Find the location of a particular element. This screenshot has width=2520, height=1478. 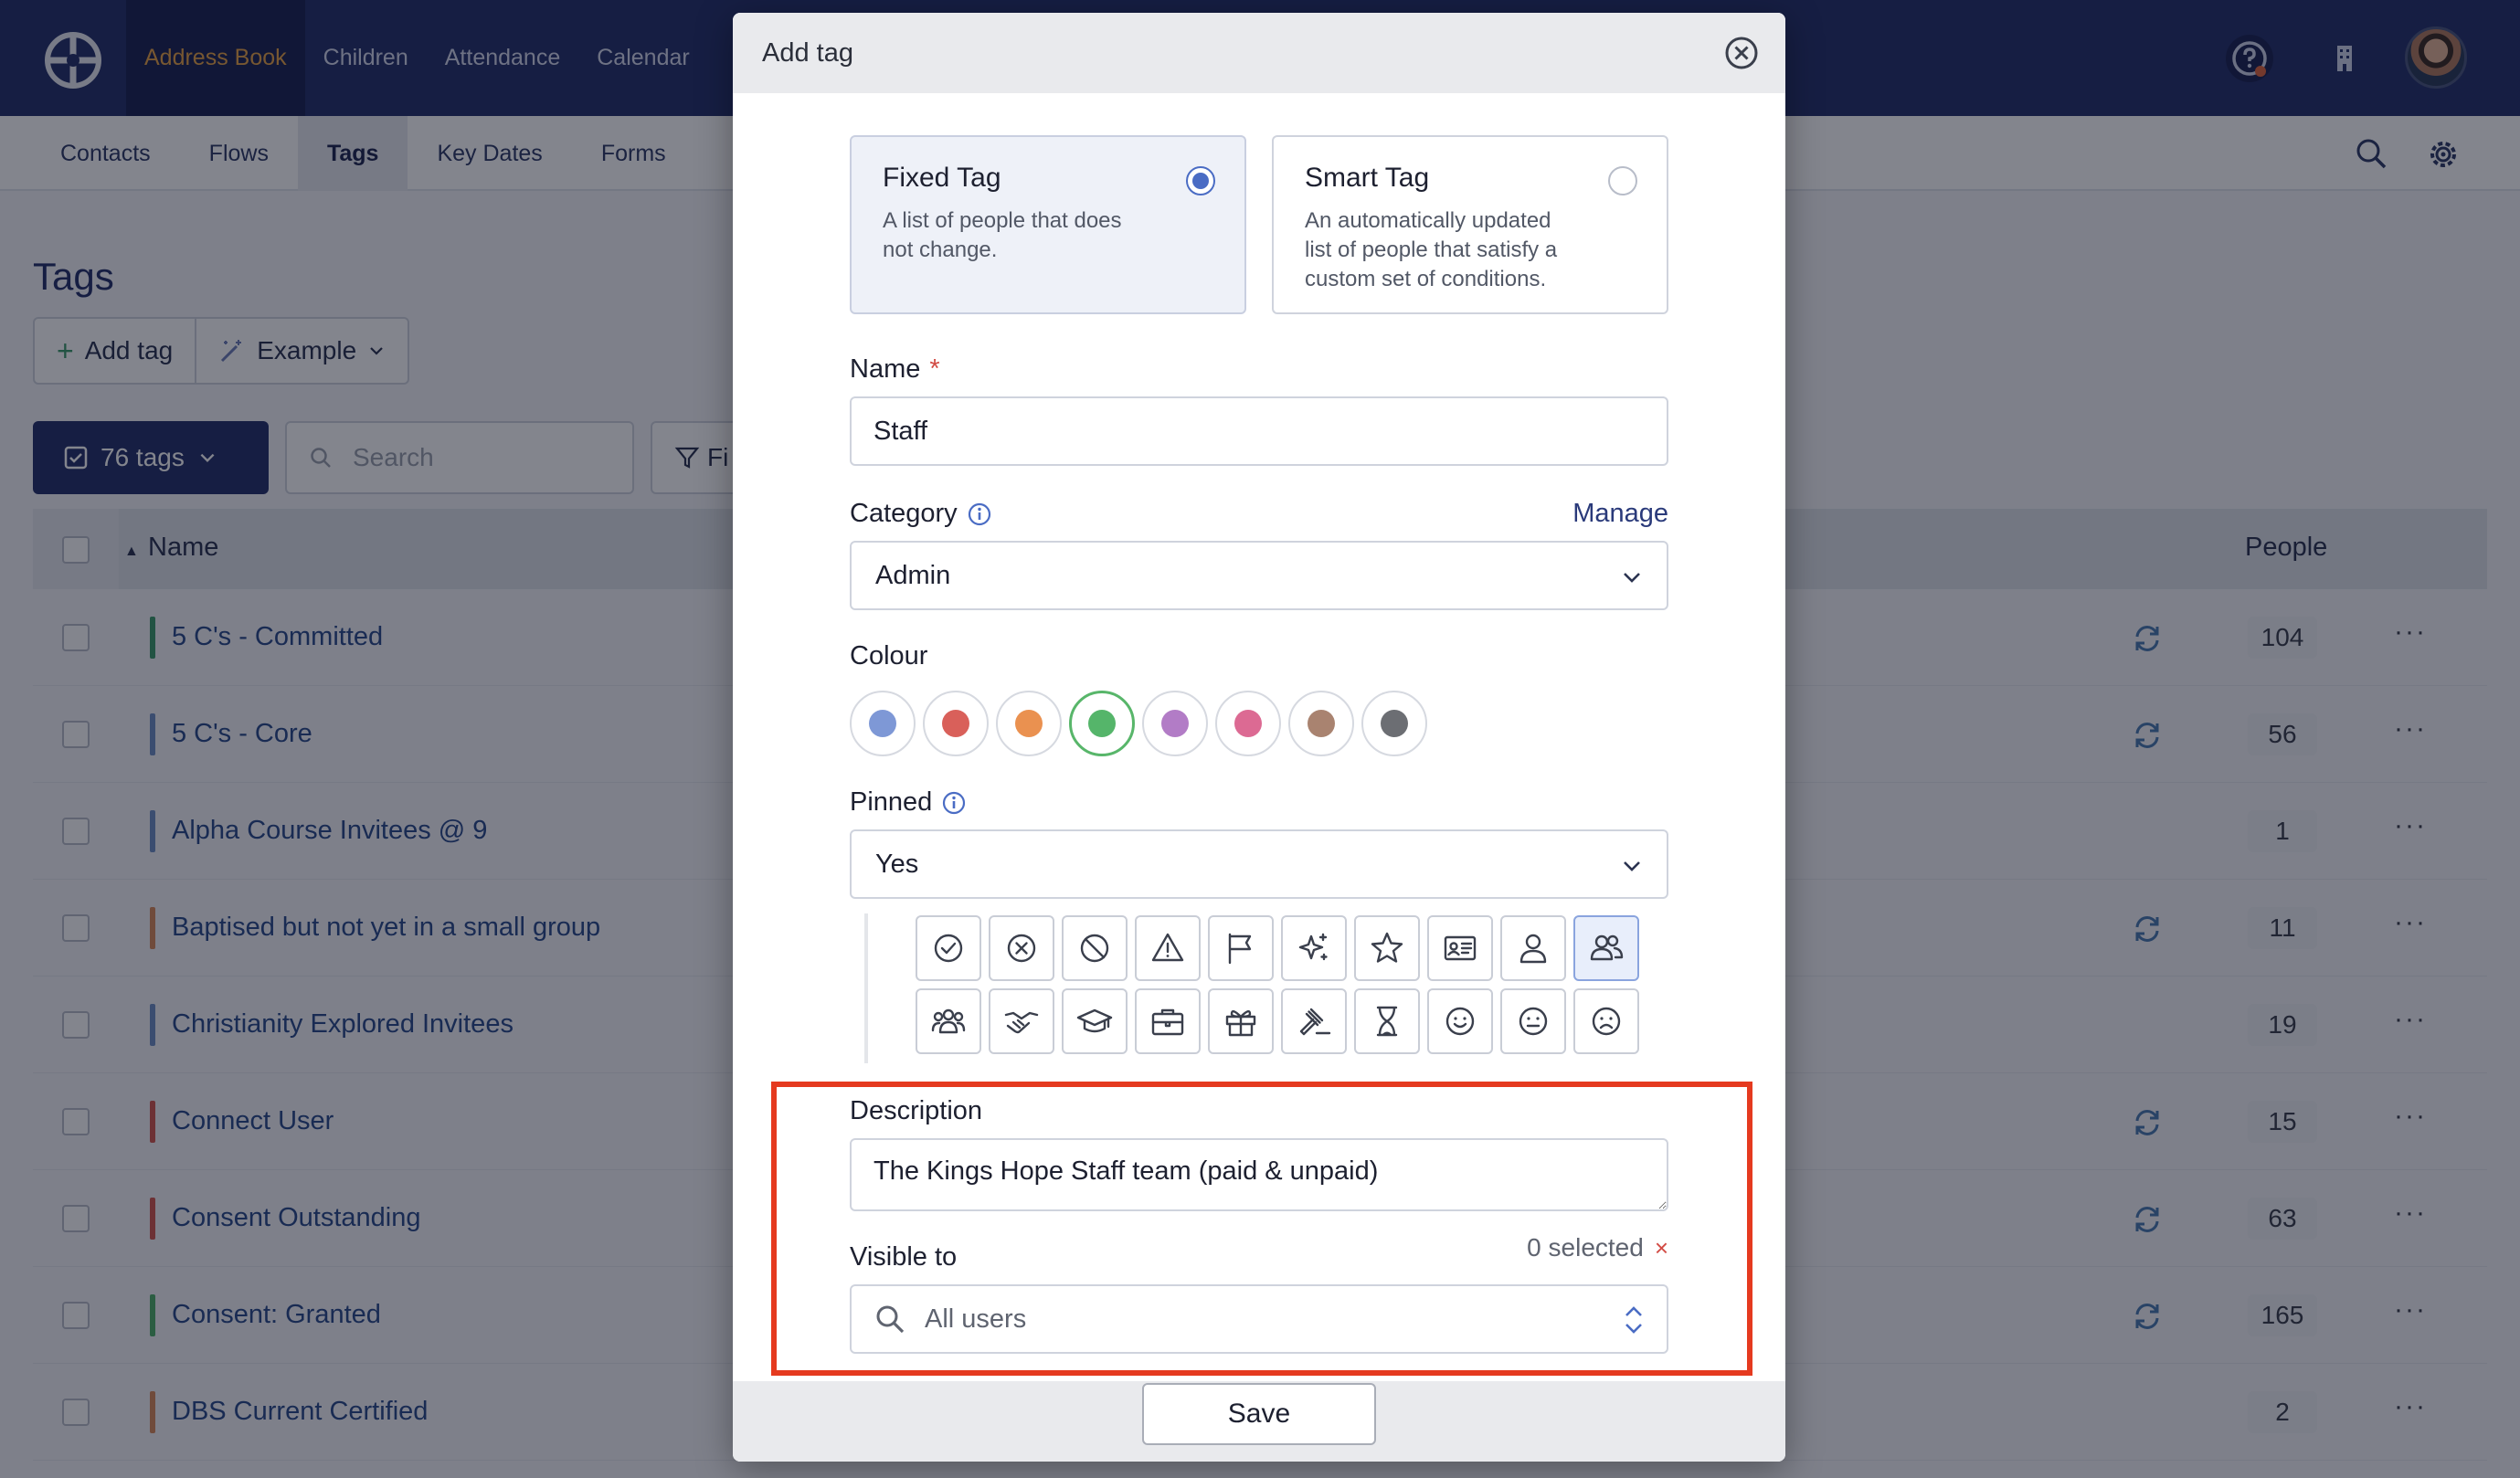

id-card-icon is located at coordinates (1461, 948).